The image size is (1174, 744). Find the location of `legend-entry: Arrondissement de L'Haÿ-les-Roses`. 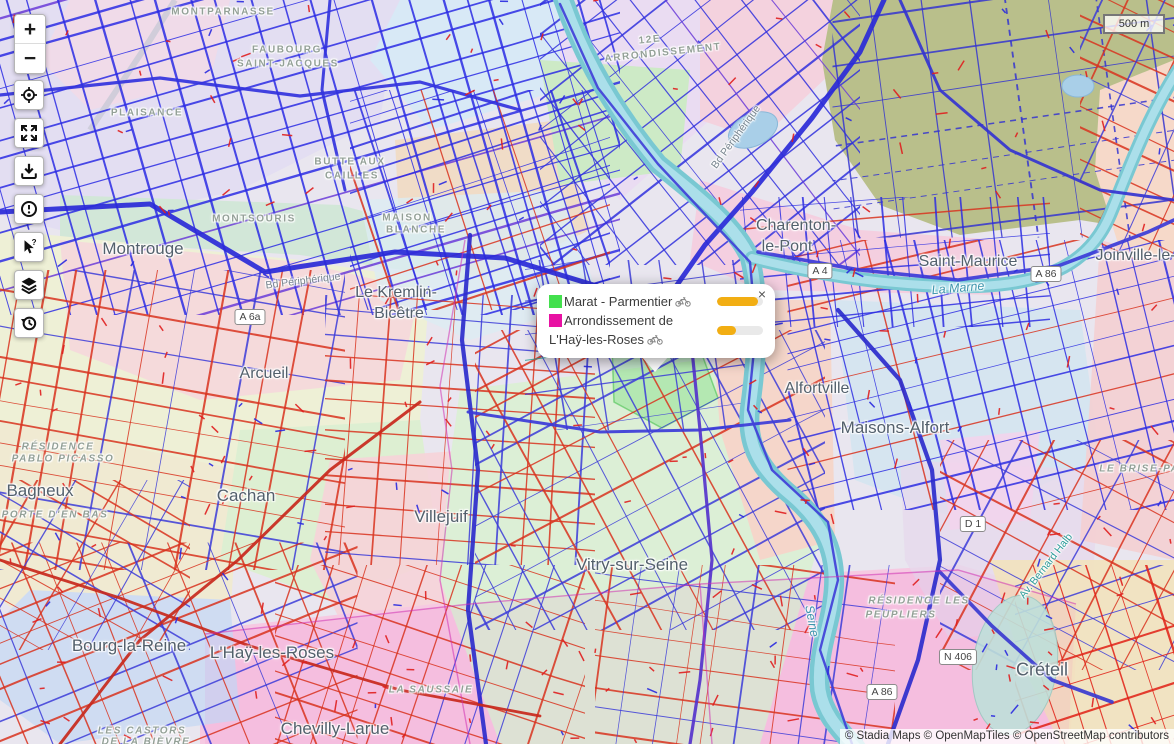

legend-entry: Arrondissement de L'Haÿ-les-Roses is located at coordinates (656, 330).